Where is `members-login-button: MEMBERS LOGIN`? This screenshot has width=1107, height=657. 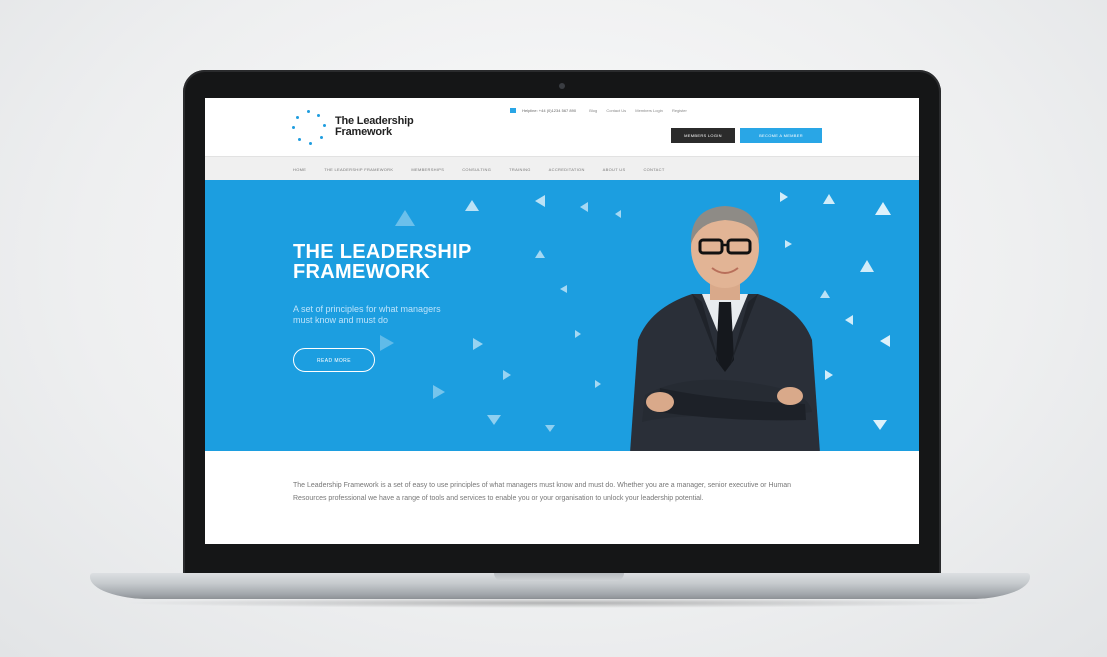
members-login-button: MEMBERS LOGIN is located at coordinates (703, 135).